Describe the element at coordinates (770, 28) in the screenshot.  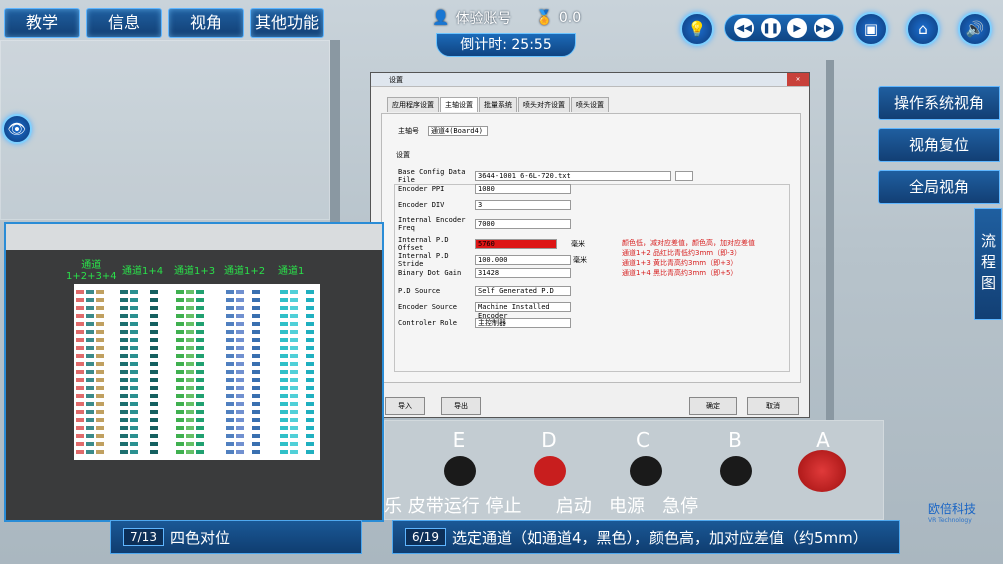
I see `pause-icon: ❚❚` at that location.